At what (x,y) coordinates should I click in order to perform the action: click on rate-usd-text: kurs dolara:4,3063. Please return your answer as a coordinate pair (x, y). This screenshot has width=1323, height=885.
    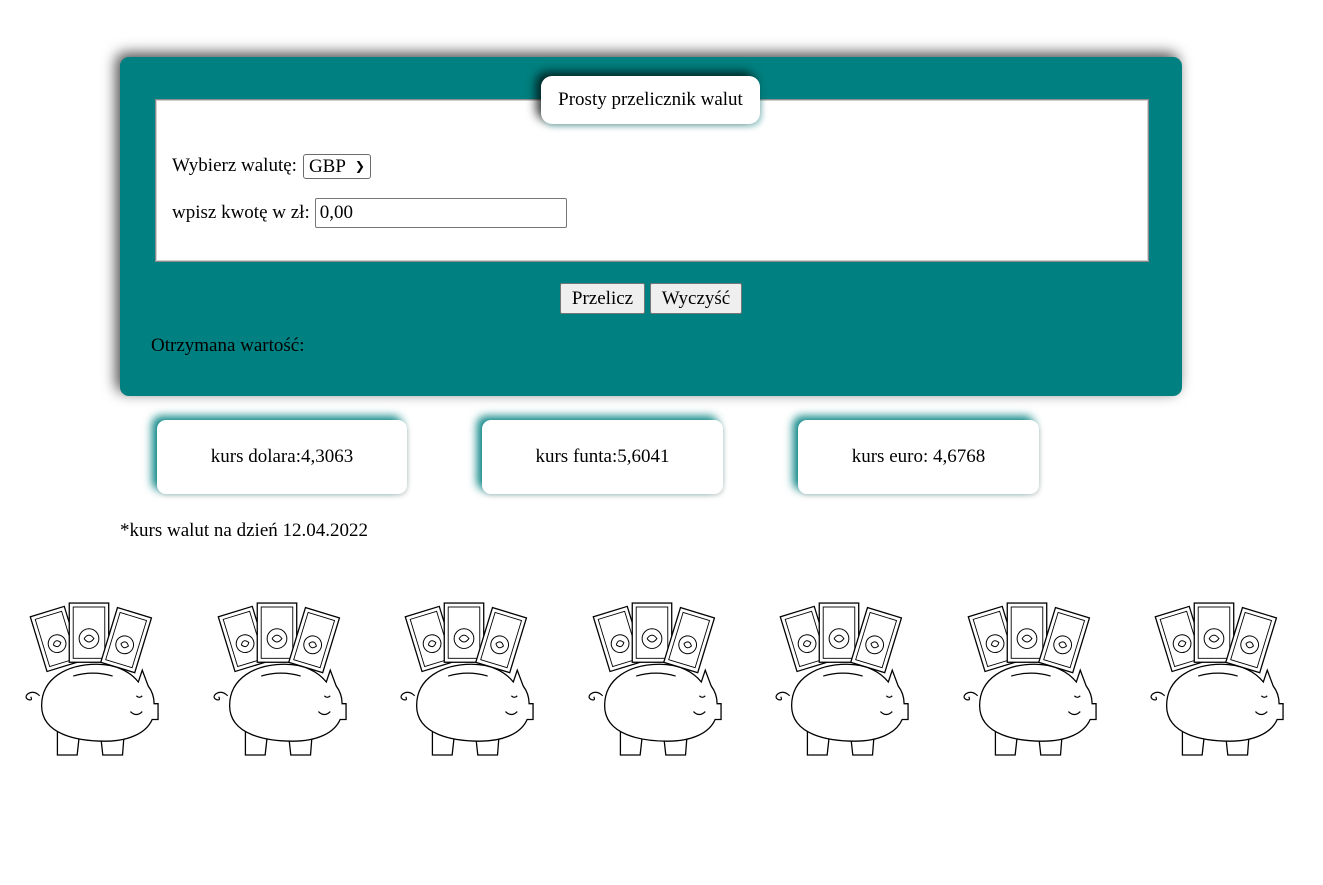
    Looking at the image, I should click on (282, 456).